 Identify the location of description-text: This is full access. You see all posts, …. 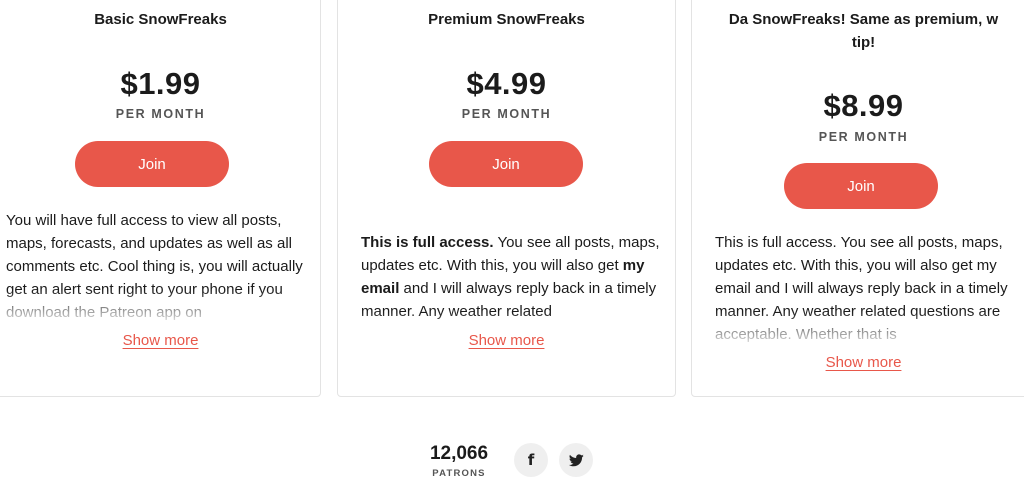
(861, 288).